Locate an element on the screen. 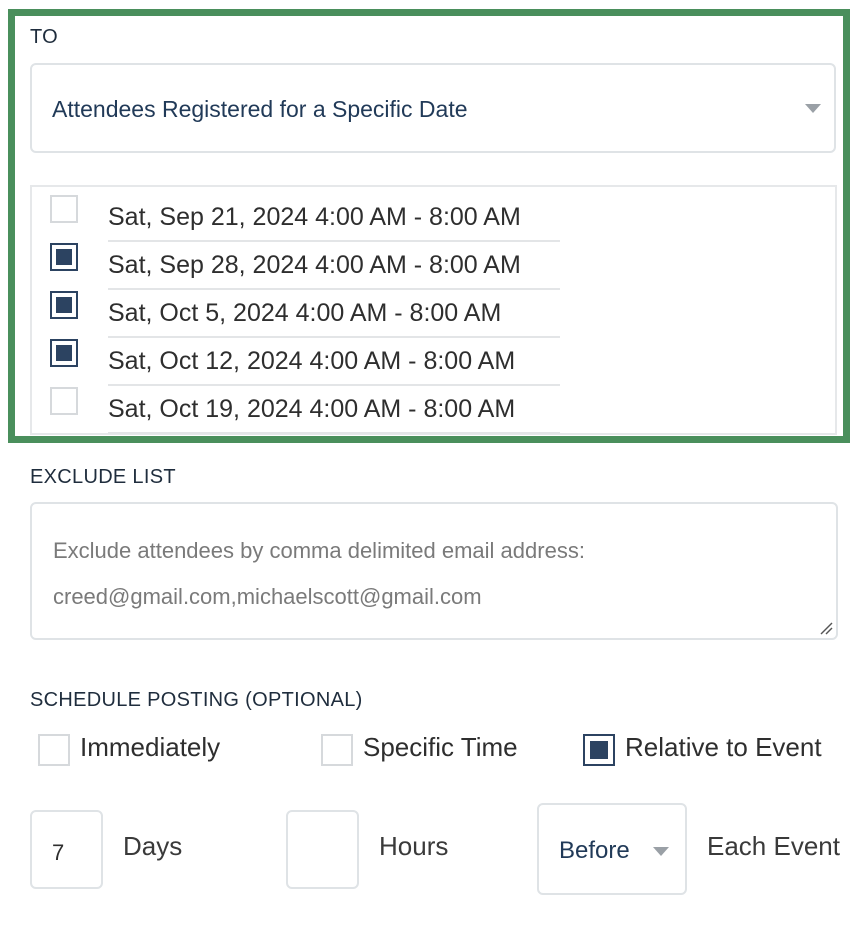  recipient-select-value: Attendees Registered for a Specific Date is located at coordinates (260, 109).